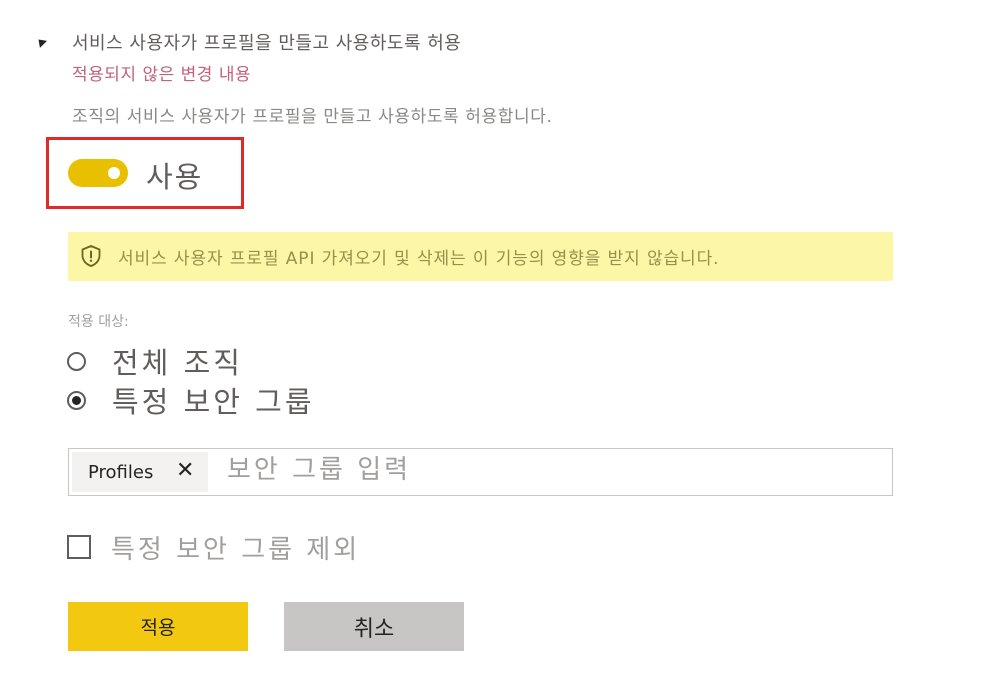 The image size is (981, 688). I want to click on radio-specific-security-groups: 특정 보안 그룹, so click(191, 401).